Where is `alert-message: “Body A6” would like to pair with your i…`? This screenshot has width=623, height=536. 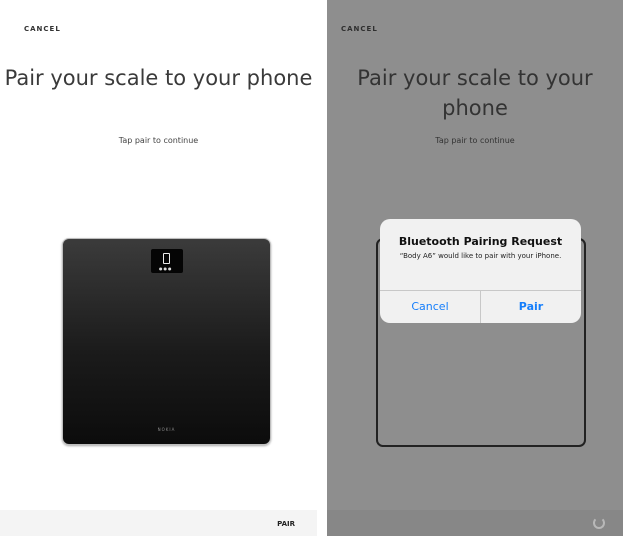
alert-message: “Body A6” would like to pair with your i… is located at coordinates (480, 256).